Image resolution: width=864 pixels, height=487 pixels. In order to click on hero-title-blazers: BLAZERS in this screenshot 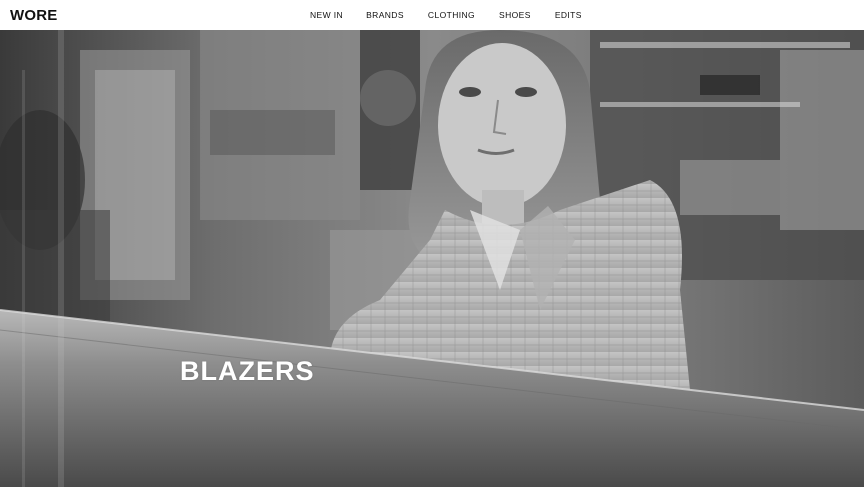, I will do `click(247, 371)`.